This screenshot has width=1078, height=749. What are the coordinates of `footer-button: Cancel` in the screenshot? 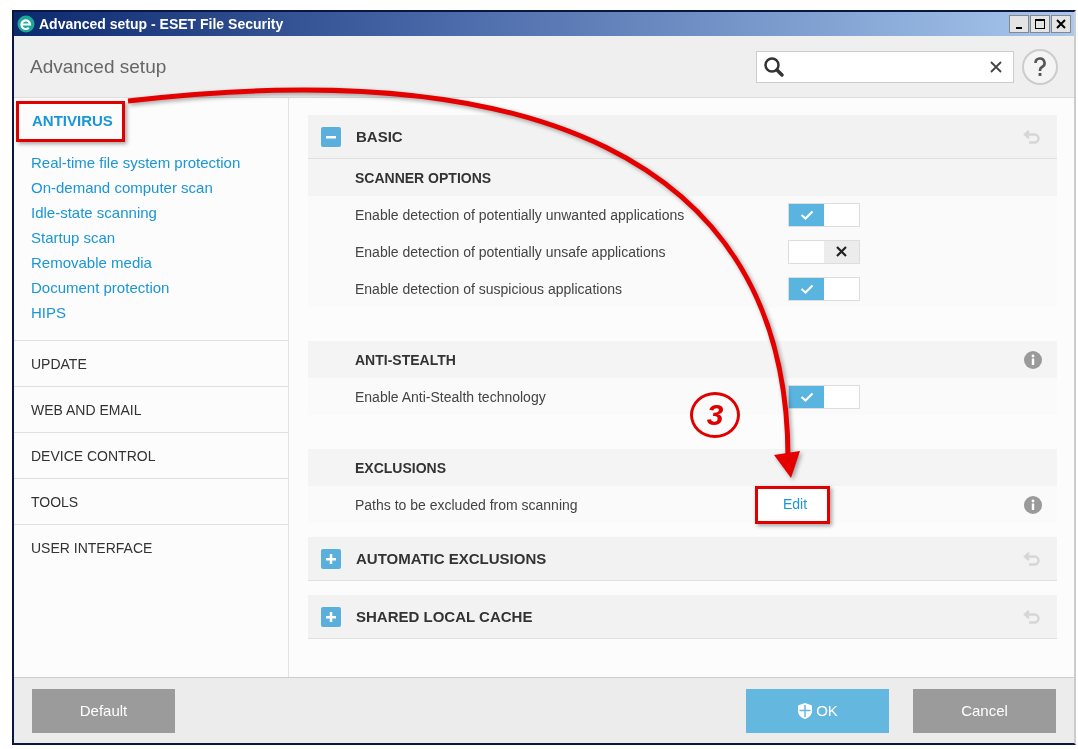 It's located at (984, 710).